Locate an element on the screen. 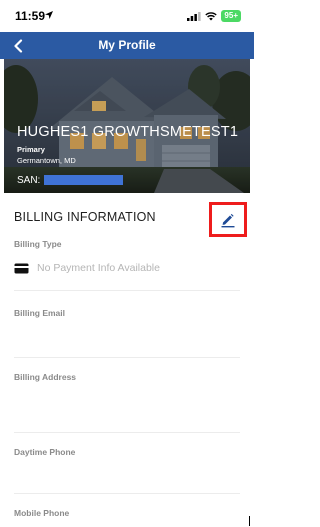 The height and width of the screenshot is (527, 320). wifi-icon is located at coordinates (211, 15).